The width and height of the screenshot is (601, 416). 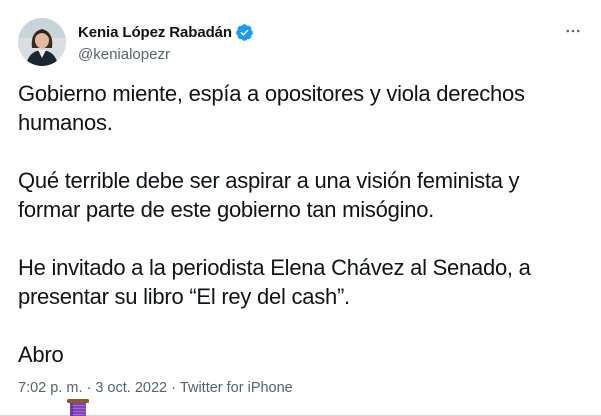 I want to click on more-horizontal-icon, so click(x=573, y=31).